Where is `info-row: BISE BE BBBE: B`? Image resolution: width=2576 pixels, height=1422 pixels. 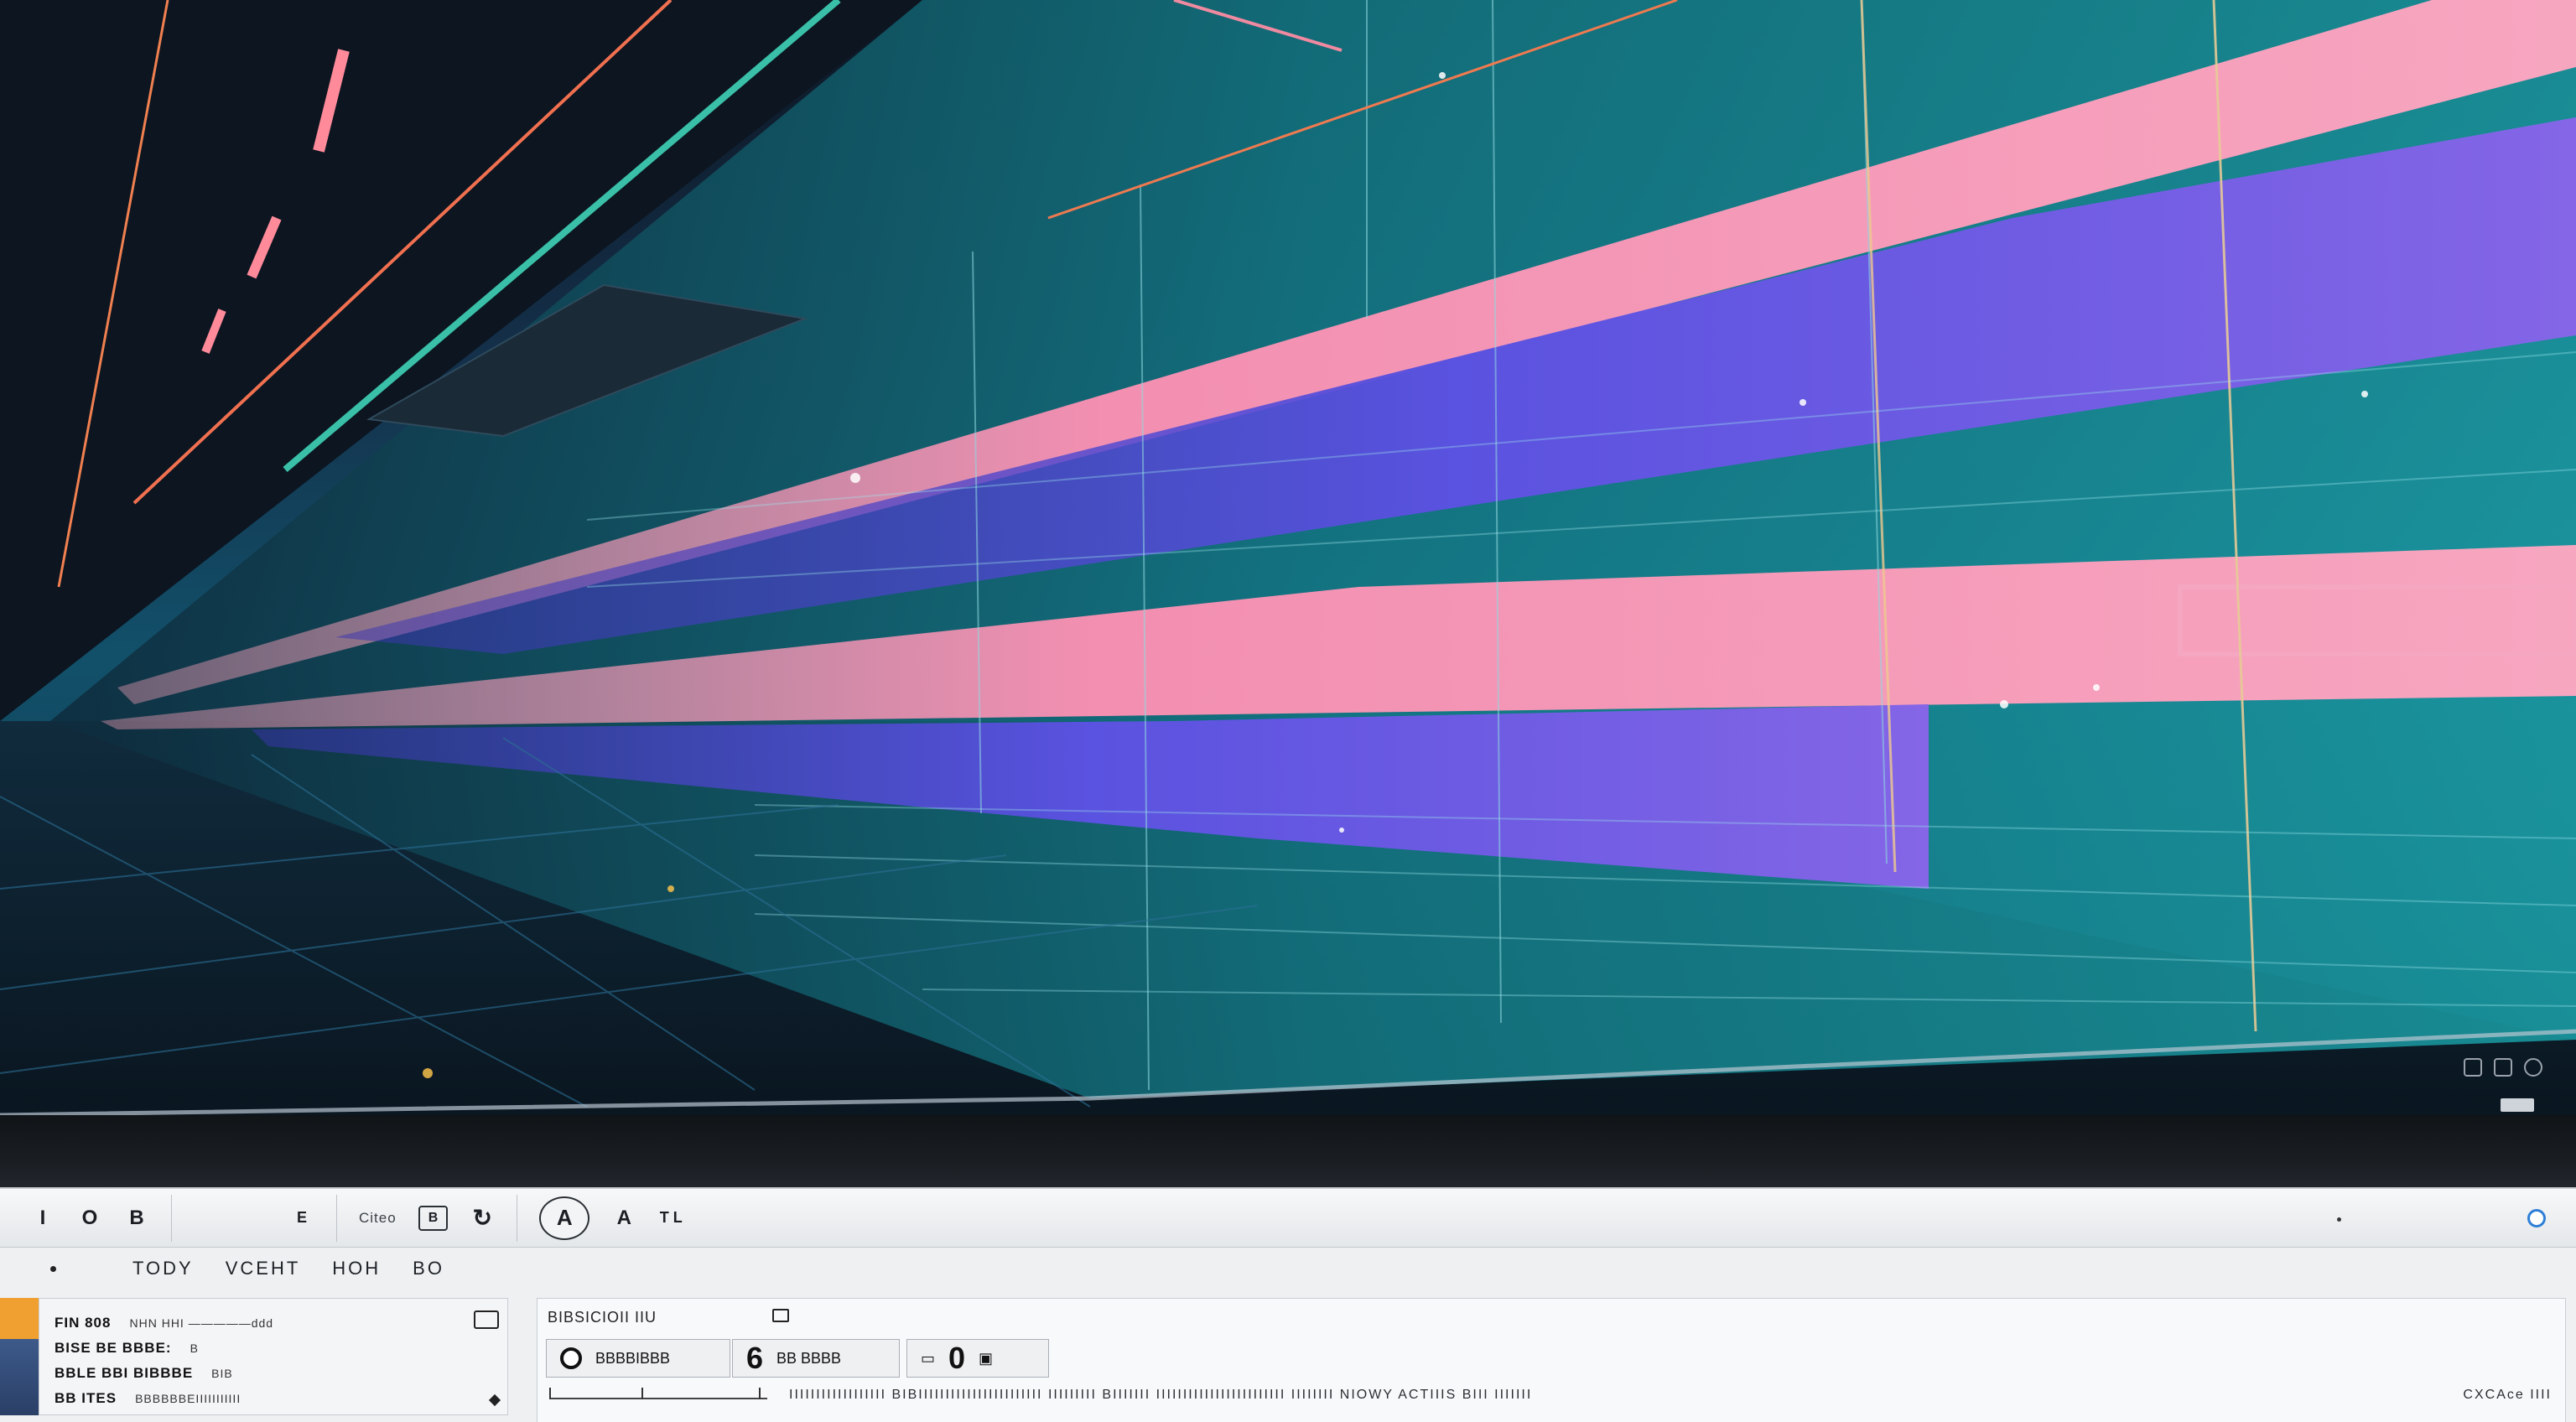 info-row: BISE BE BBBE: B is located at coordinates (273, 1348).